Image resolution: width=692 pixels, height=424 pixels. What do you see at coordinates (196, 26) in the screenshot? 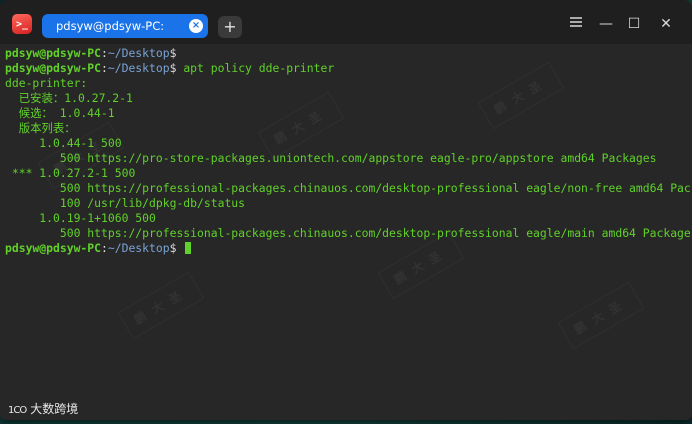
I see `tab-close-icon: ×` at bounding box center [196, 26].